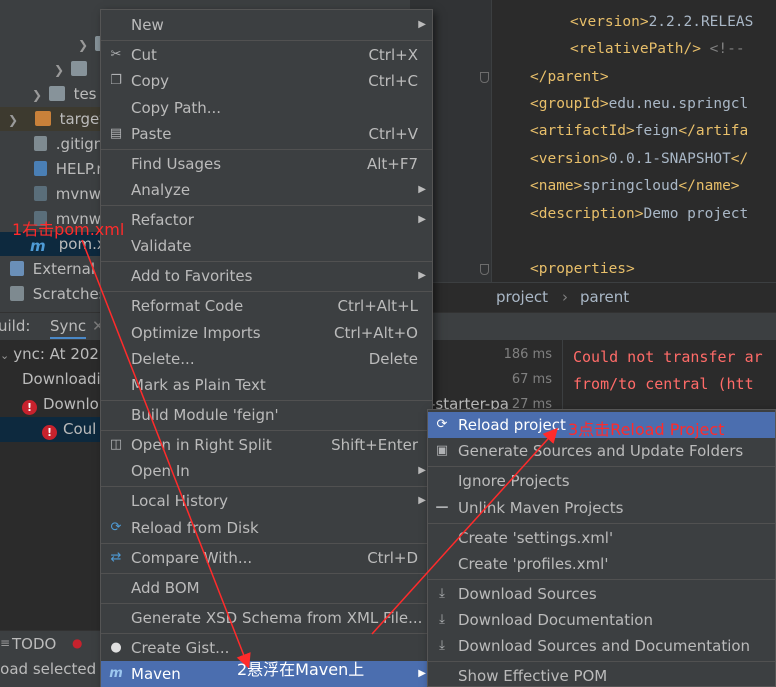 The height and width of the screenshot is (687, 776). Describe the element at coordinates (116, 54) in the screenshot. I see `cut-icon: ✂` at that location.